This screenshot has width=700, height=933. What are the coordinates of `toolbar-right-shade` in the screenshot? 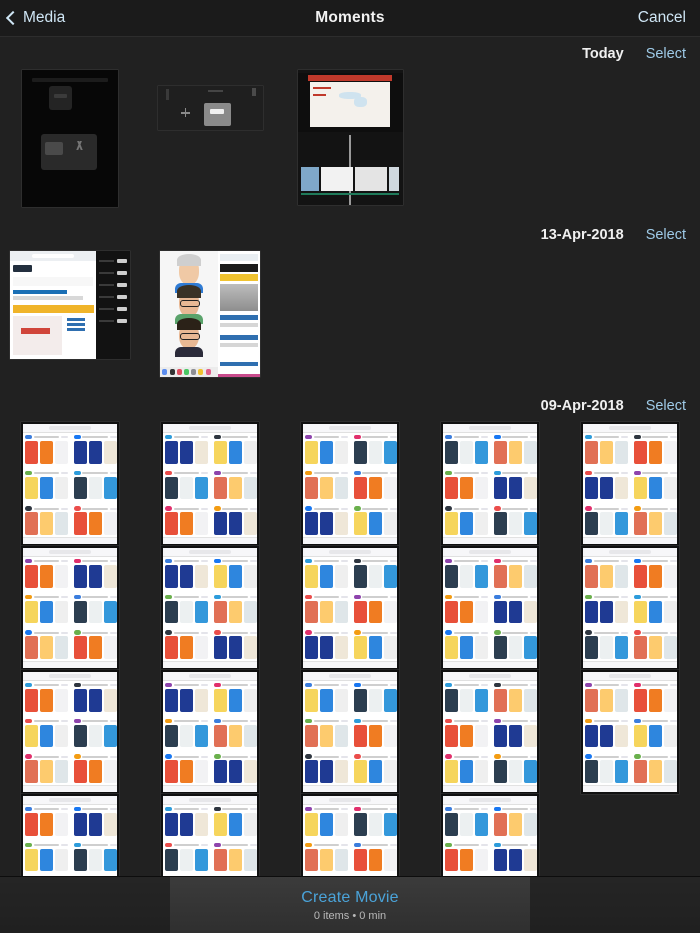 It's located at (615, 905).